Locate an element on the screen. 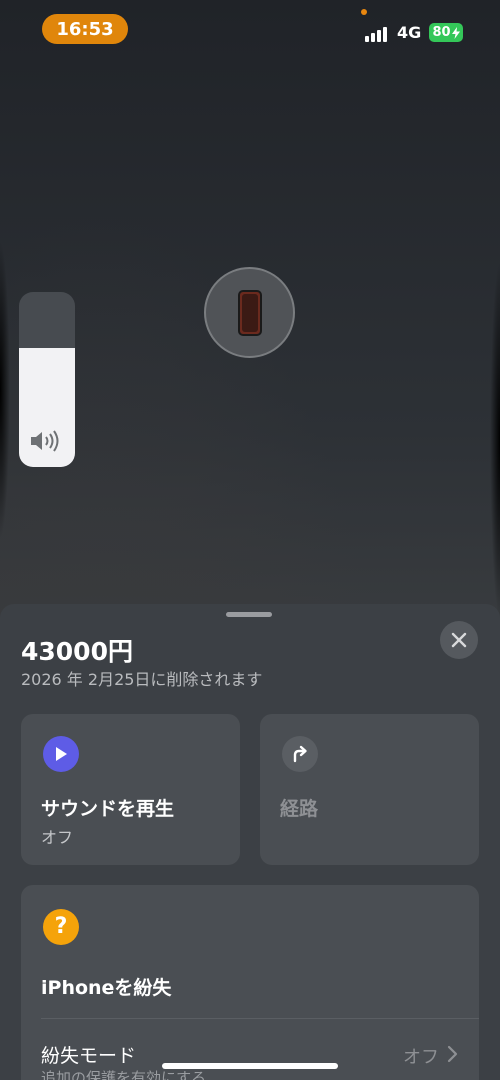 Image resolution: width=500 pixels, height=1080 pixels. battery-level: 80 is located at coordinates (441, 32).